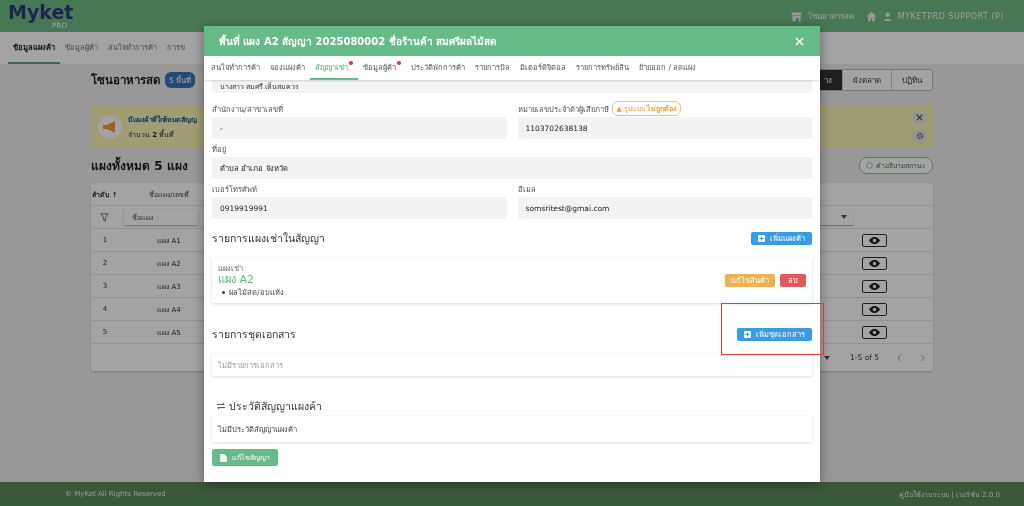 Image resolution: width=1024 pixels, height=506 pixels. Describe the element at coordinates (900, 357) in the screenshot. I see `previous-page-icon` at that location.